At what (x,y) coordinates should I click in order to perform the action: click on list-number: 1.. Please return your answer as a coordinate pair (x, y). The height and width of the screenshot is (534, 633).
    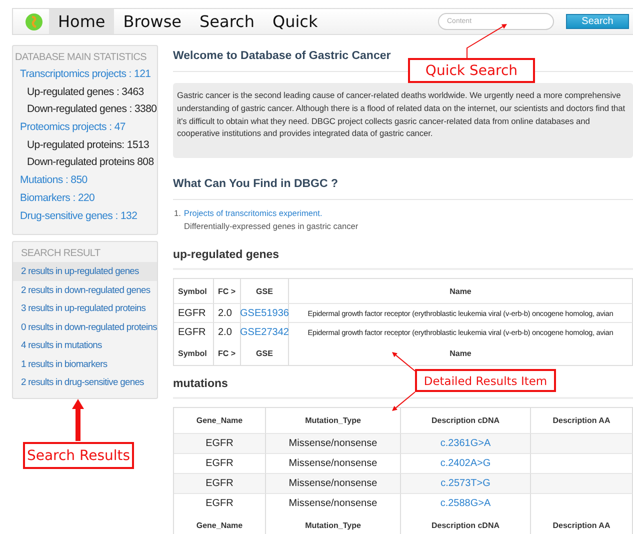
    Looking at the image, I should click on (177, 213).